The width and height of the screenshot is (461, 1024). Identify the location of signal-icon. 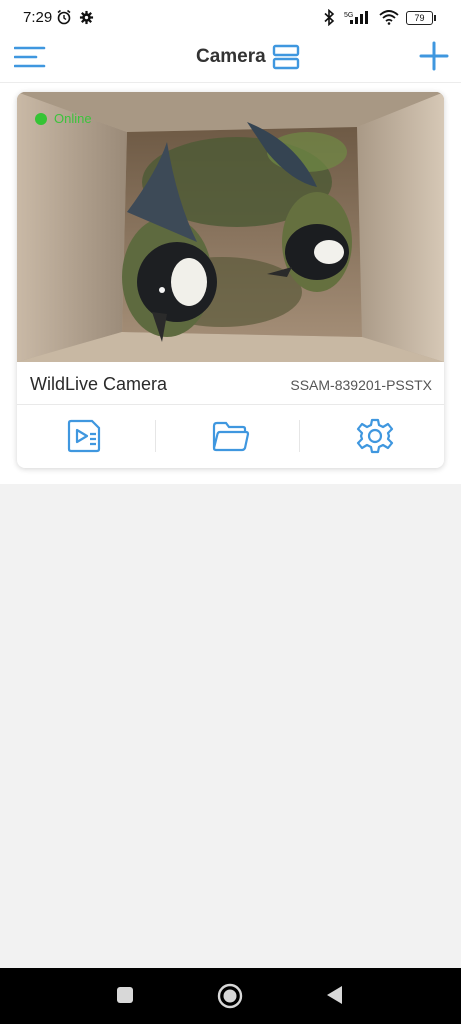
(359, 17).